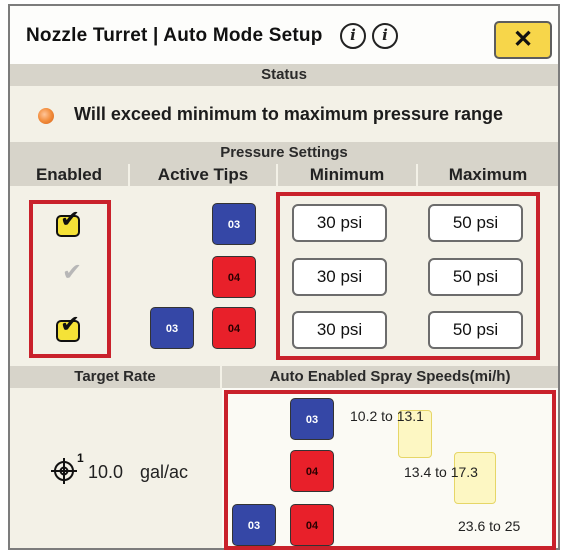  I want to click on target-rate-value: 10.0, so click(106, 472).